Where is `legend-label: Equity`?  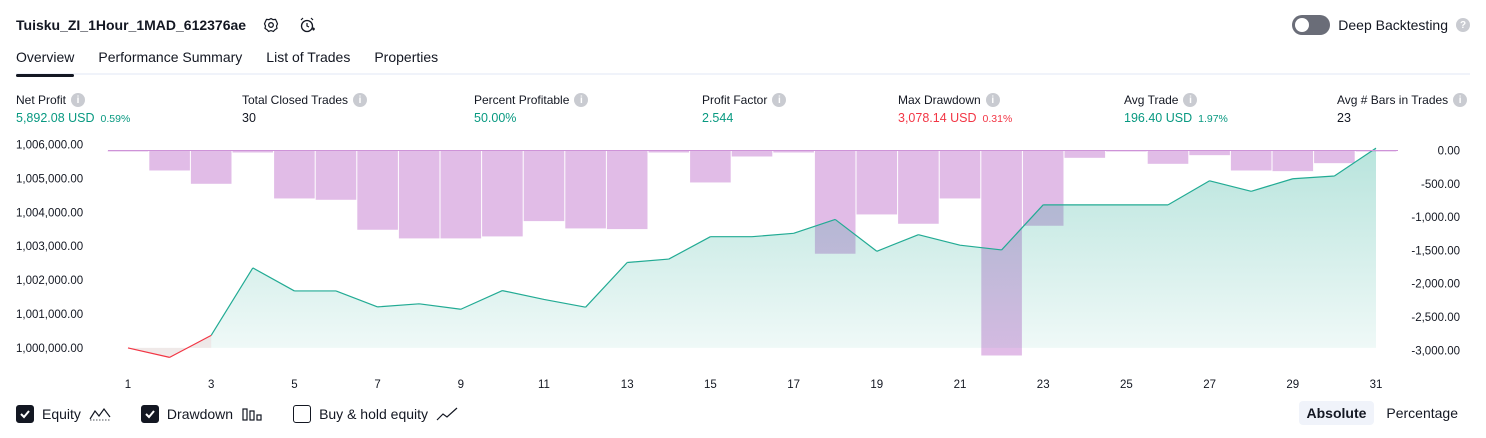 legend-label: Equity is located at coordinates (61, 414).